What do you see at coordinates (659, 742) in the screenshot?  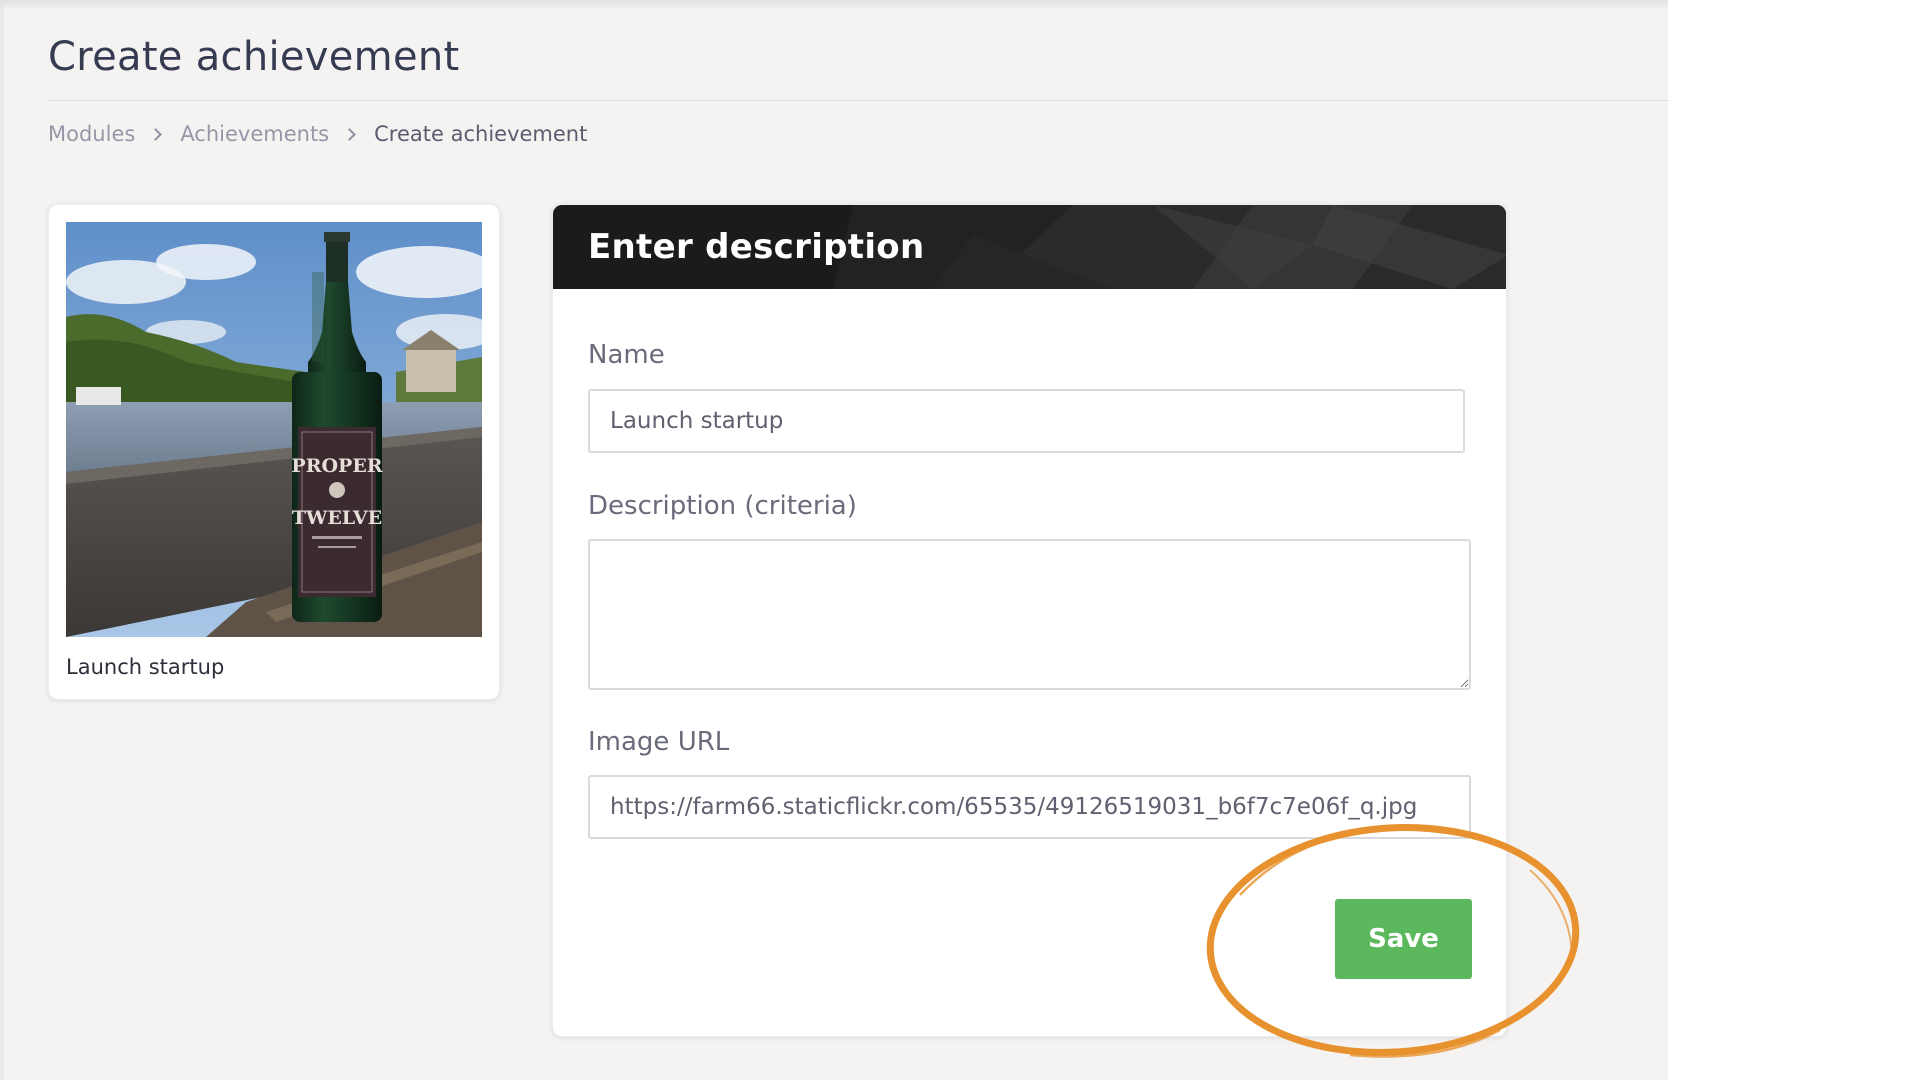 I see `image-url-label: Image URL` at bounding box center [659, 742].